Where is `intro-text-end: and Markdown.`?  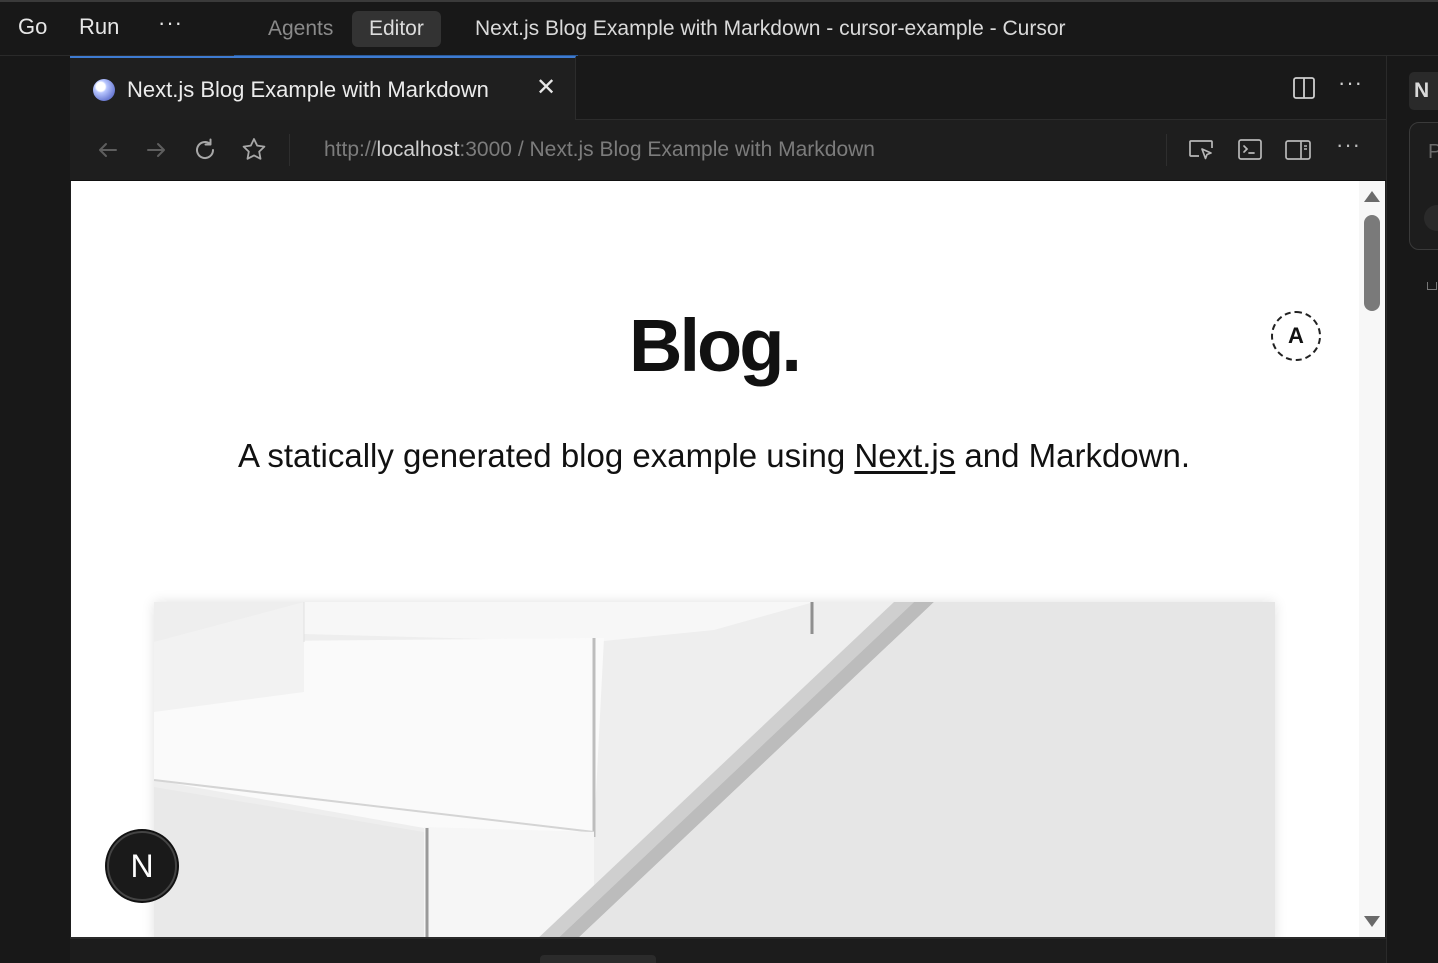 intro-text-end: and Markdown. is located at coordinates (1073, 455).